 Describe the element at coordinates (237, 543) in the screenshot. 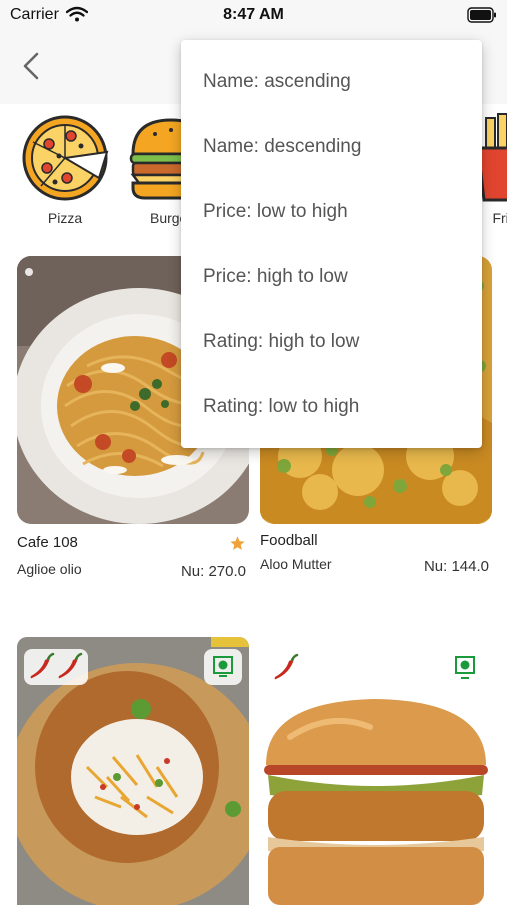

I see `star-icon` at that location.